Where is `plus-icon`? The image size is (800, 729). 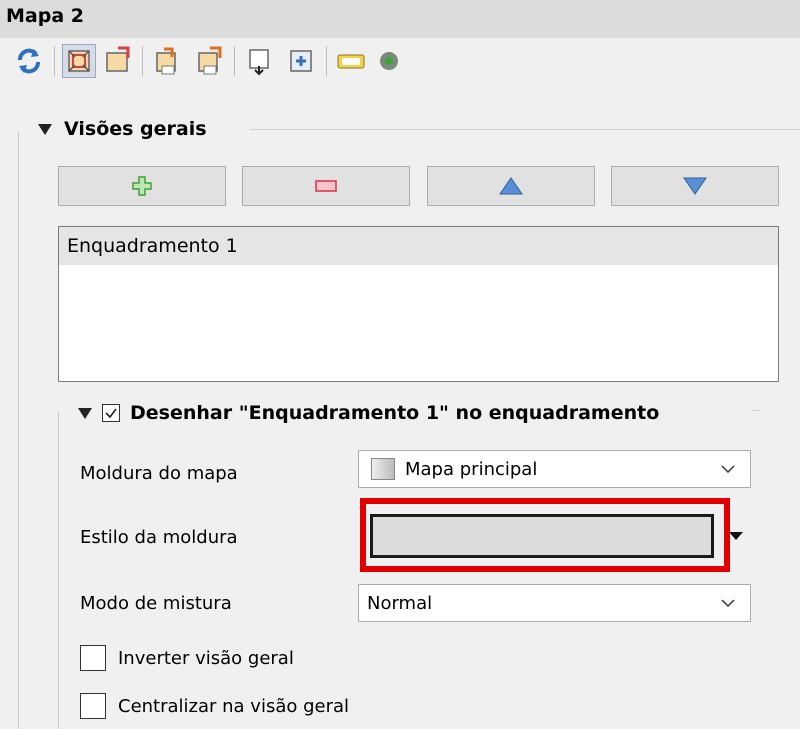
plus-icon is located at coordinates (142, 186).